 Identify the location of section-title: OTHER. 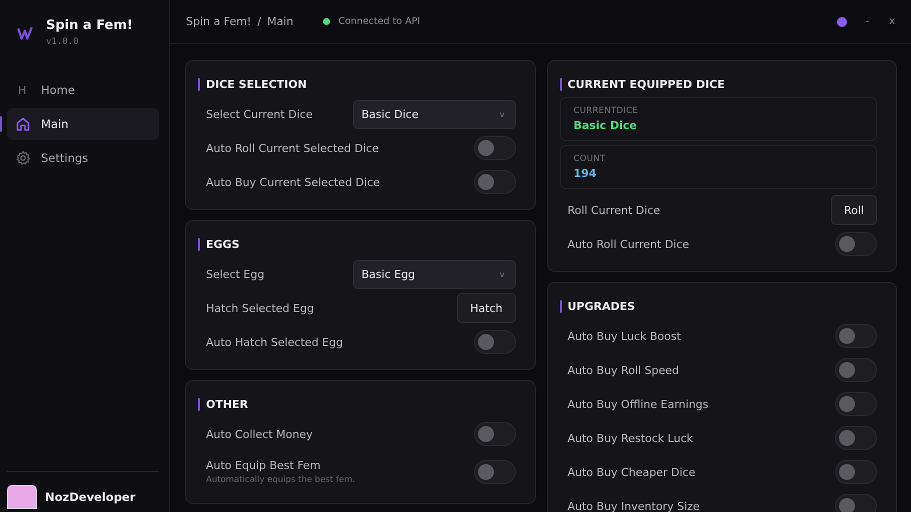
(227, 404).